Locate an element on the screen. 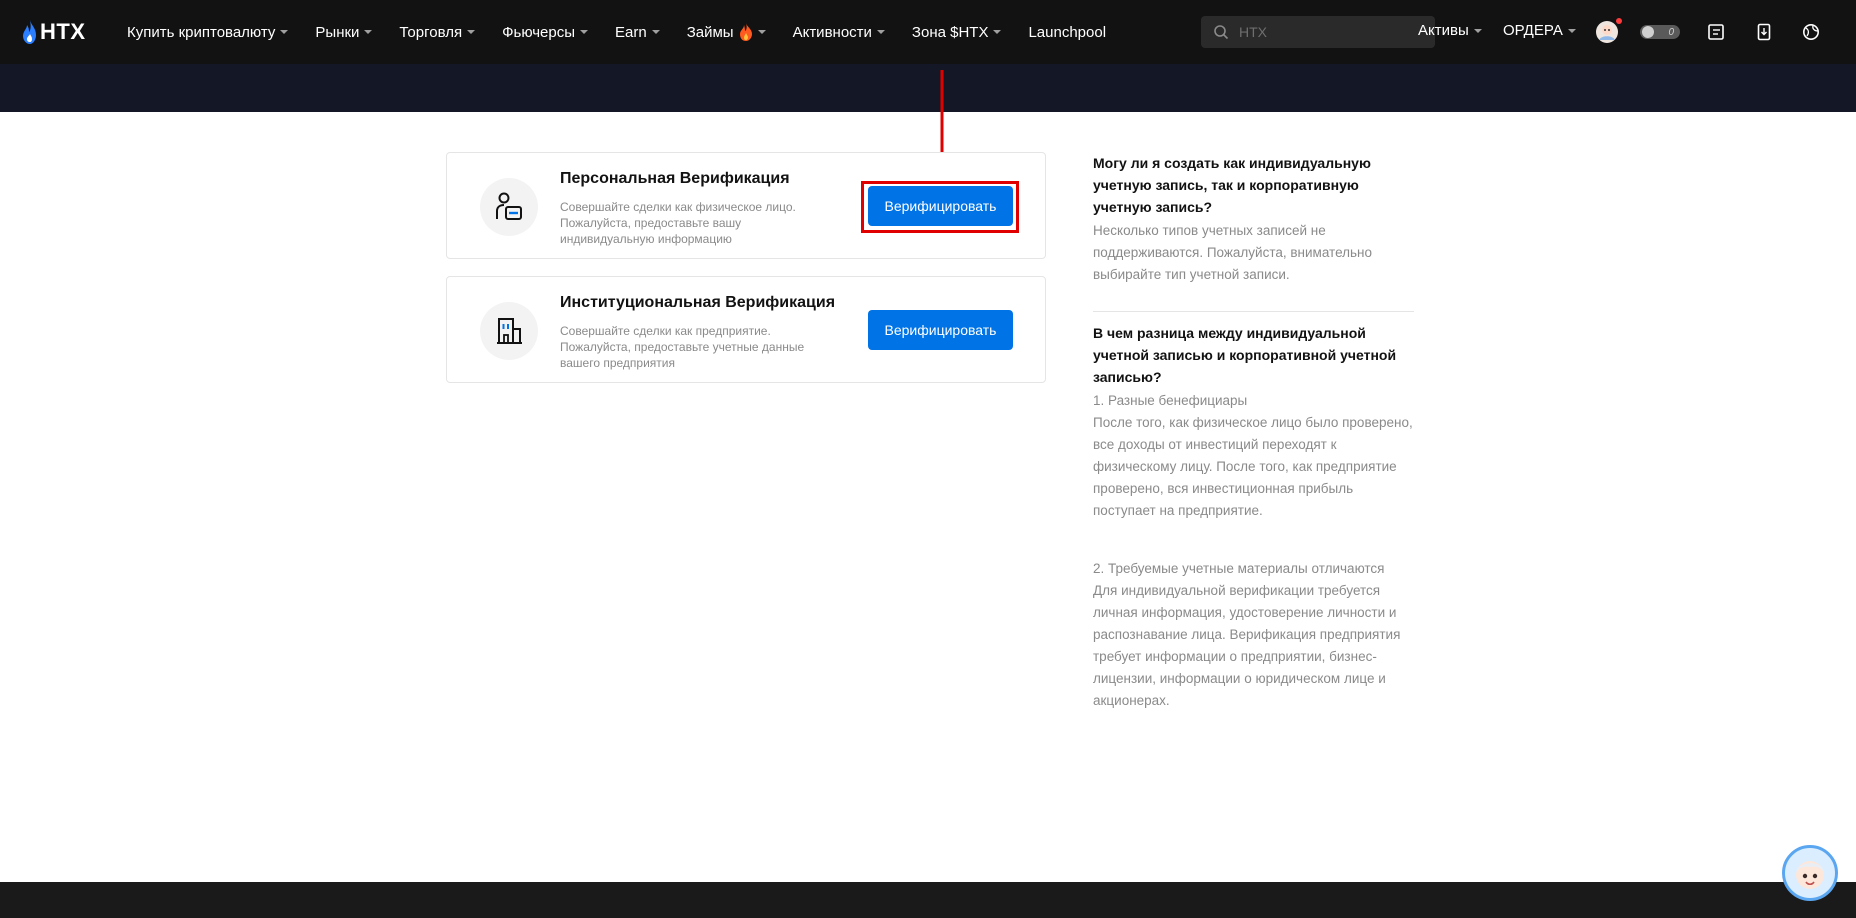  user-avatar is located at coordinates (1608, 31).